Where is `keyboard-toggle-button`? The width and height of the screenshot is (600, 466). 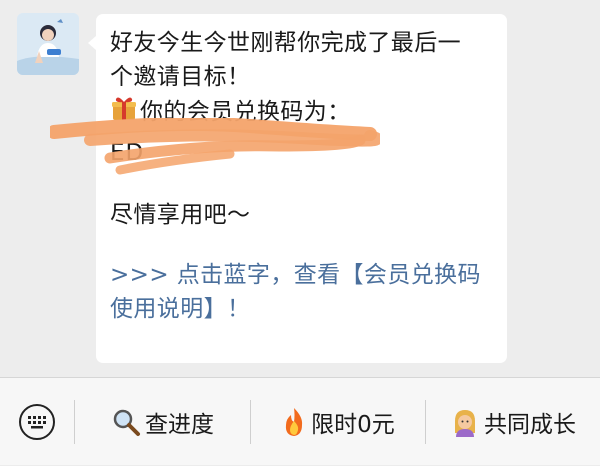 keyboard-toggle-button is located at coordinates (37, 422).